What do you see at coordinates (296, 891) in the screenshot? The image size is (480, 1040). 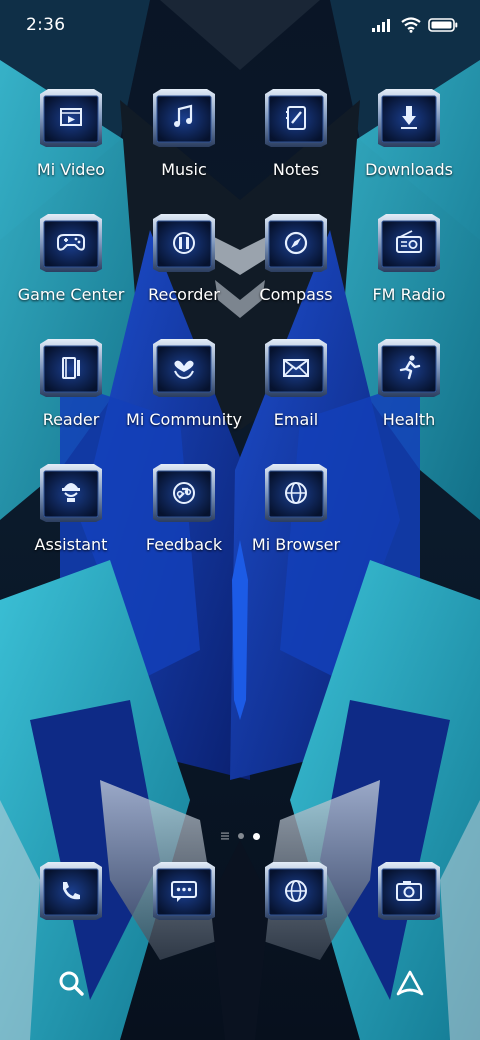 I see `browser-globe-icon` at bounding box center [296, 891].